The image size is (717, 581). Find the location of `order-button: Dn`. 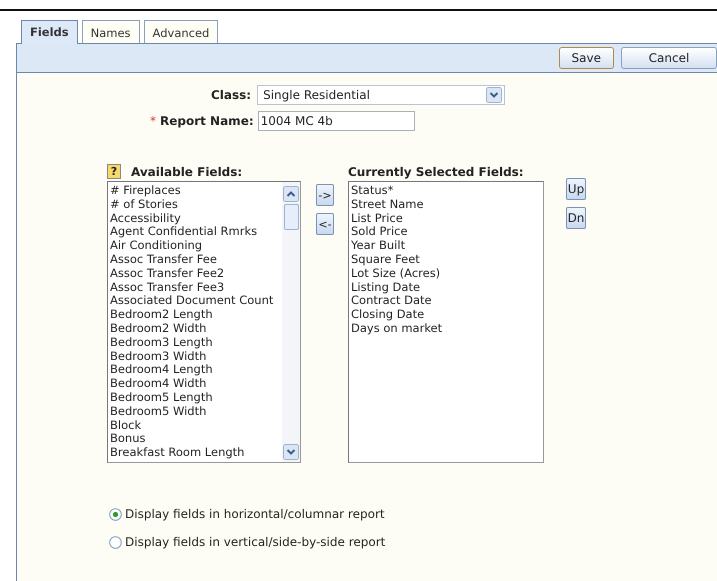

order-button: Dn is located at coordinates (576, 218).